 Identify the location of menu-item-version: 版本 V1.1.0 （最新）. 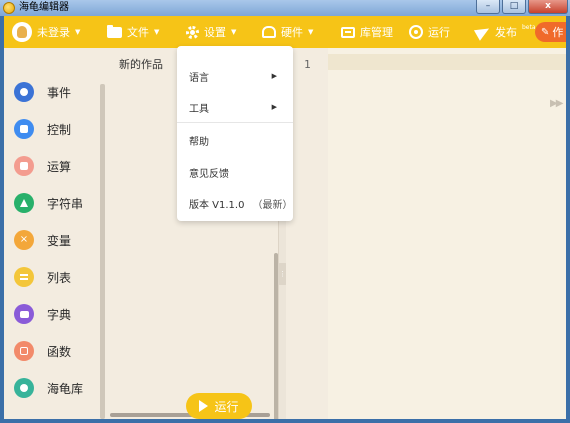
(235, 203).